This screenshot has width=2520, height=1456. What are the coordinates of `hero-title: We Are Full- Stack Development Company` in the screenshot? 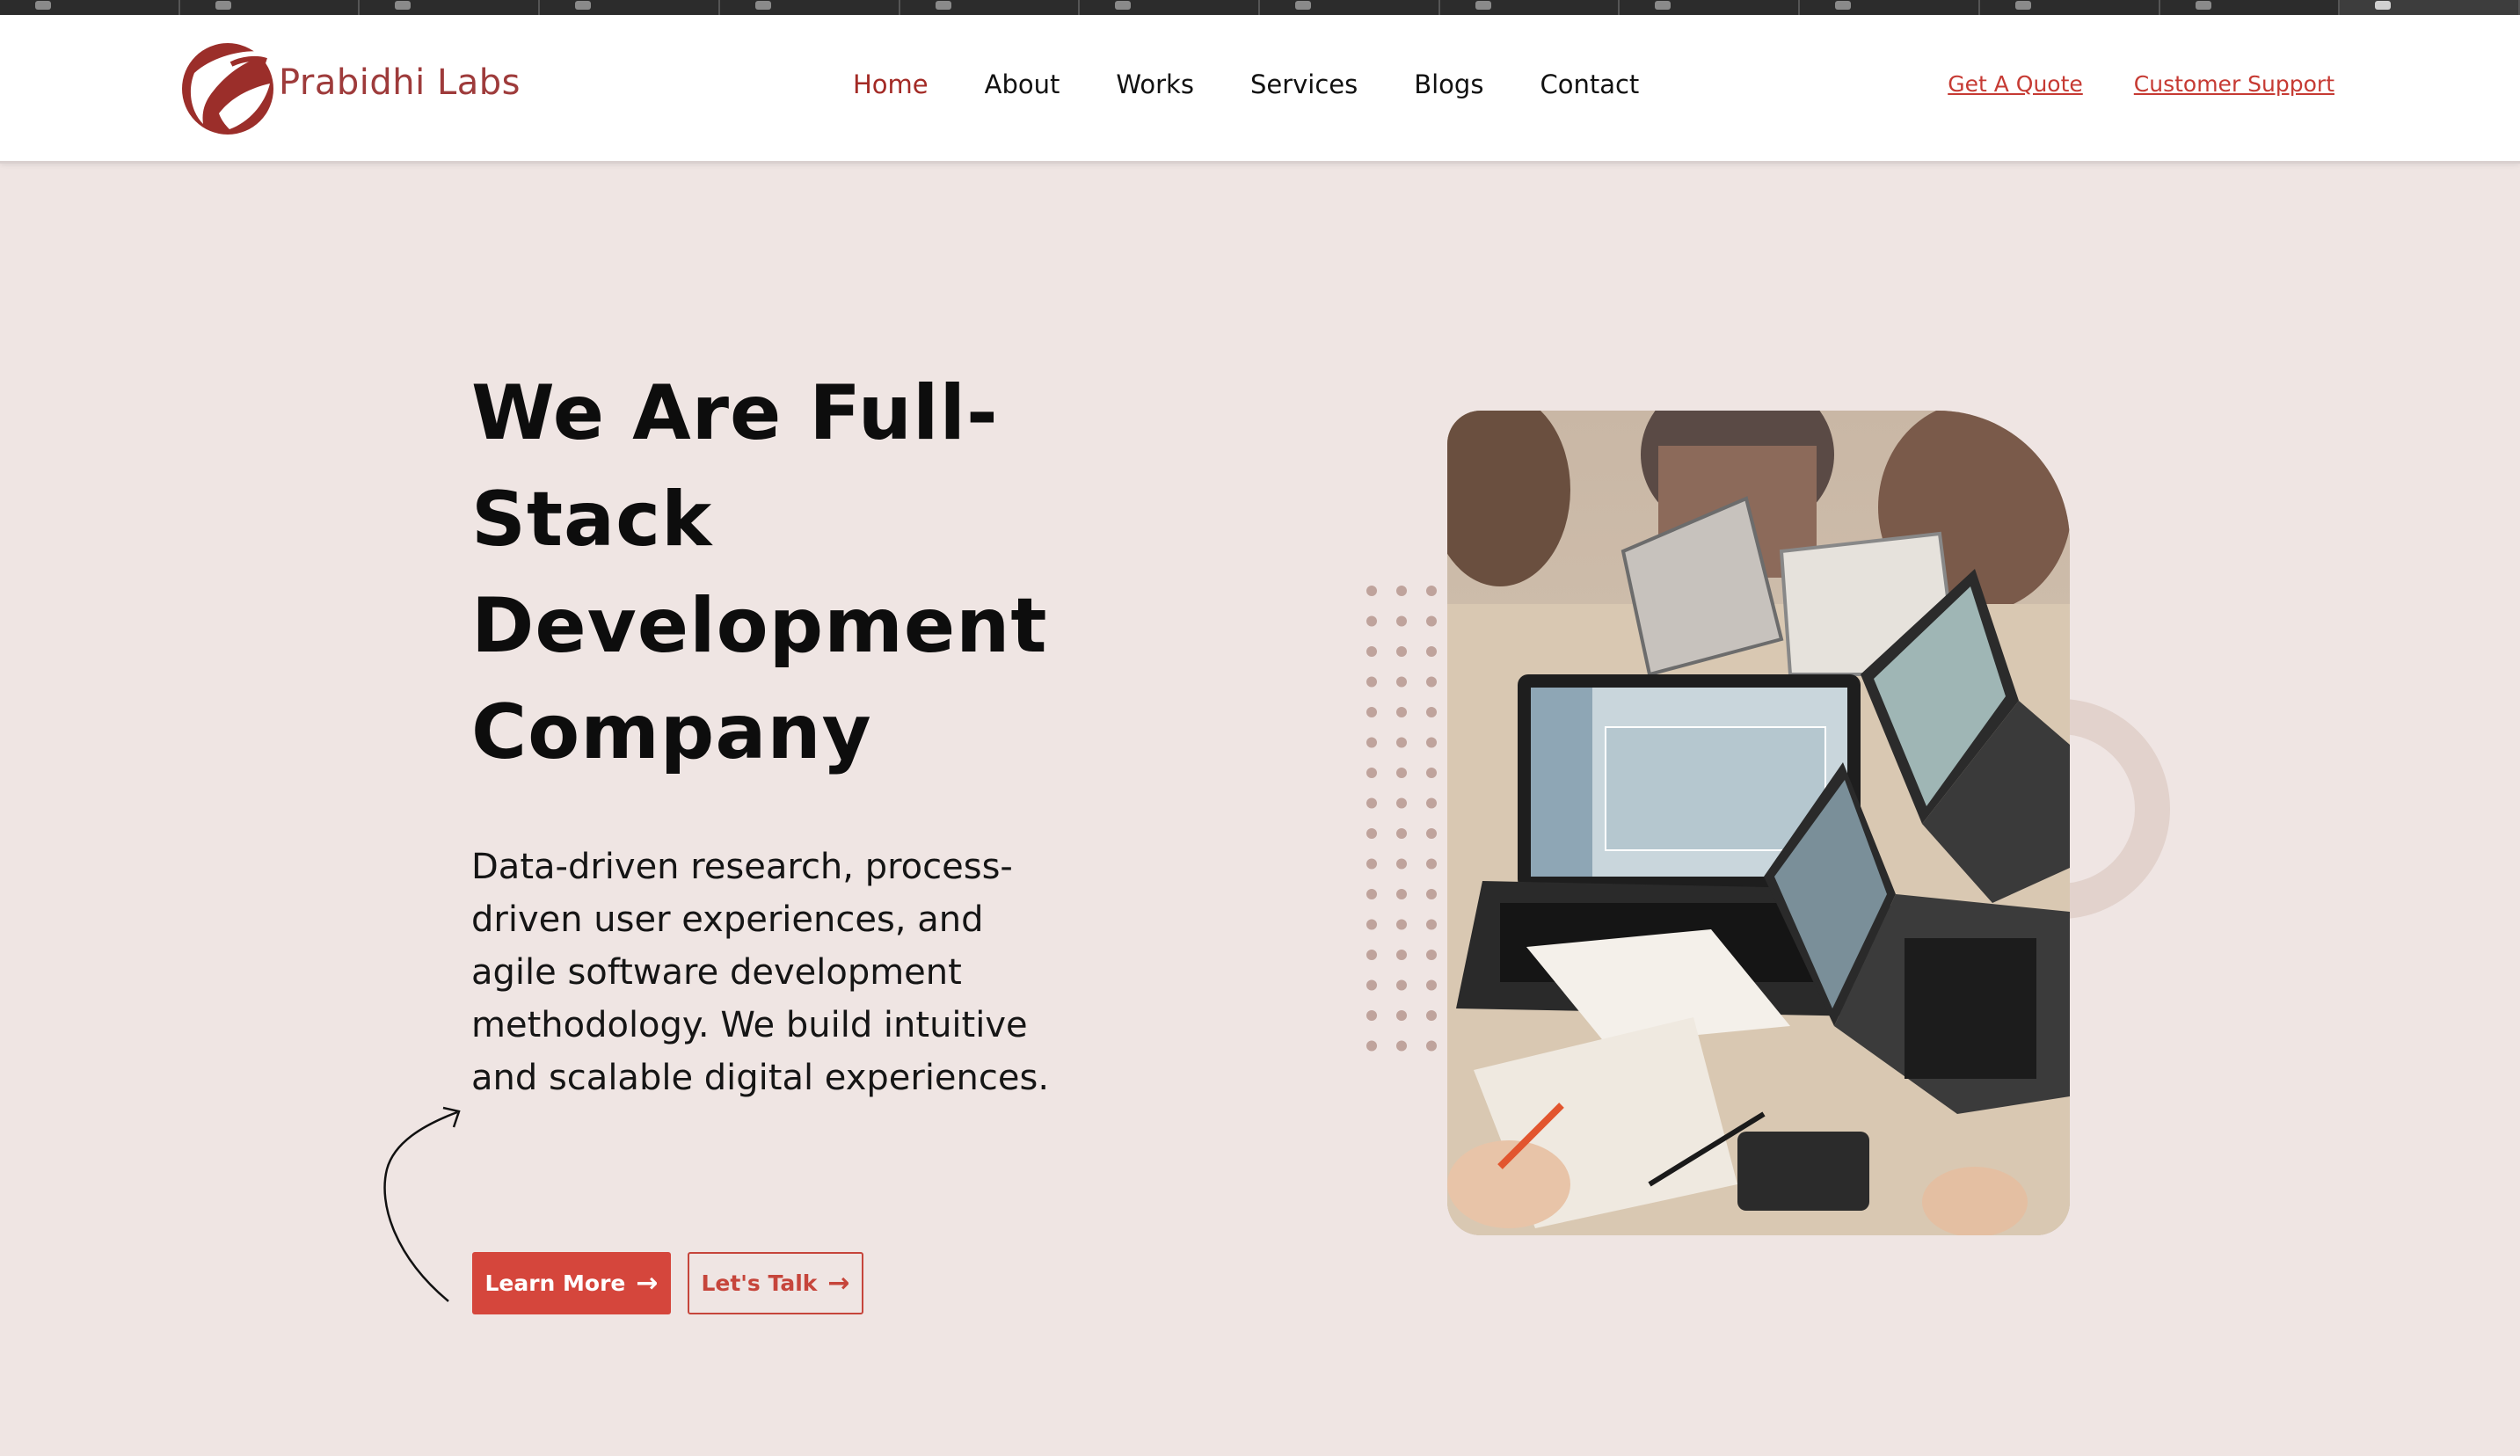 It's located at (805, 573).